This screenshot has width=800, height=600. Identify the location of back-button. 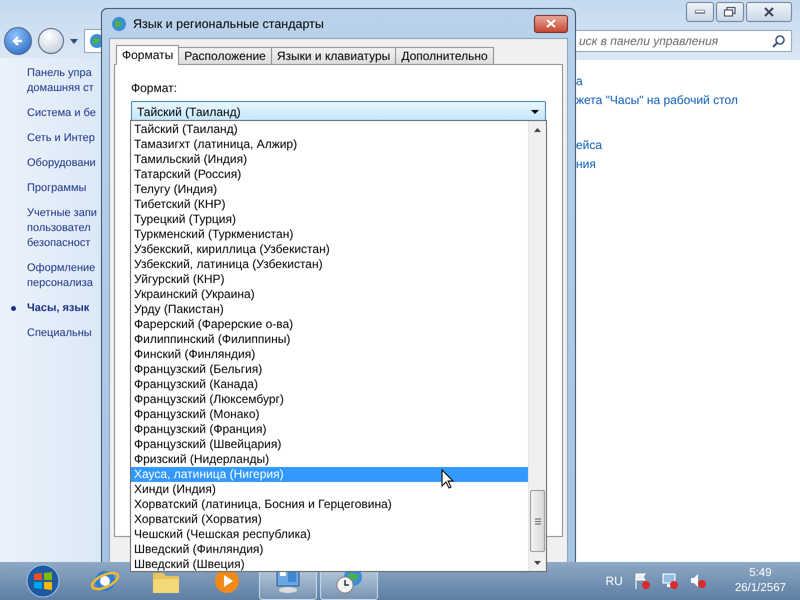
(18, 41).